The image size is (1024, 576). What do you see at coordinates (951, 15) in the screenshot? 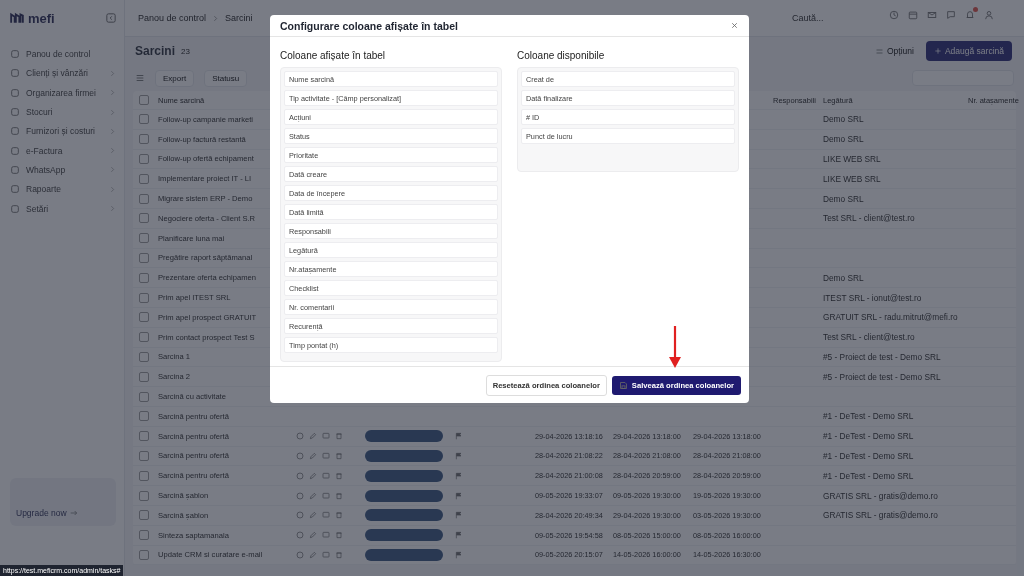
I see `chat-icon` at bounding box center [951, 15].